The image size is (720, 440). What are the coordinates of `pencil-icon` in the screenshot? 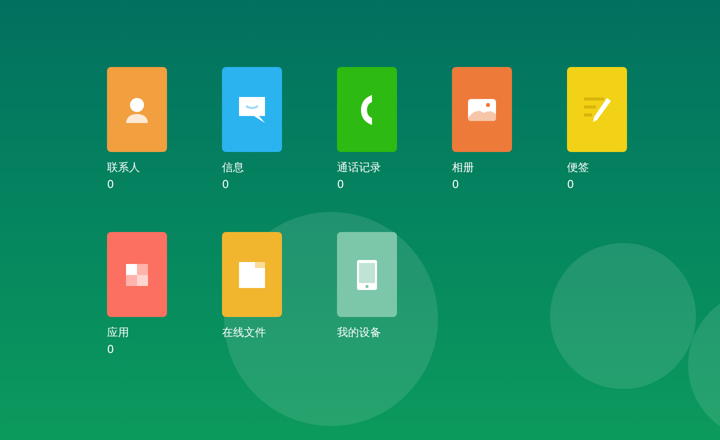 It's located at (597, 110).